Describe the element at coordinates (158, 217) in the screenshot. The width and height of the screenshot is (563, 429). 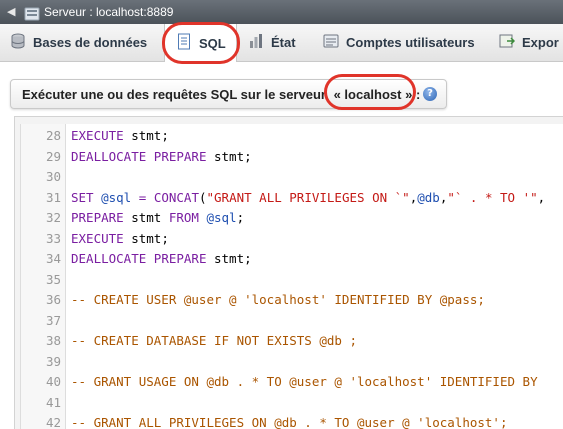
I see `code-text: PREPARE stmt FROM @sql;` at that location.